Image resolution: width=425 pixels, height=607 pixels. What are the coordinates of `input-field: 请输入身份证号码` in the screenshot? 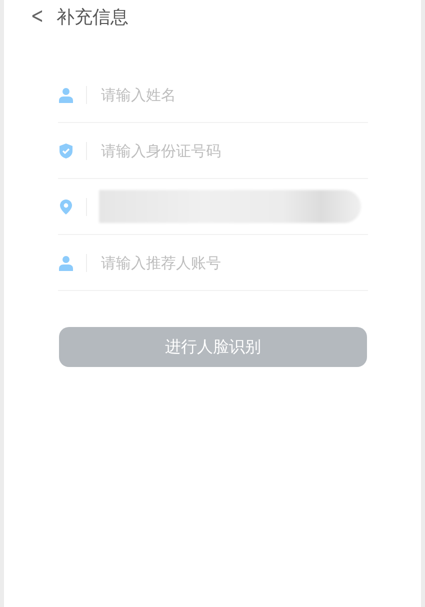 It's located at (233, 150).